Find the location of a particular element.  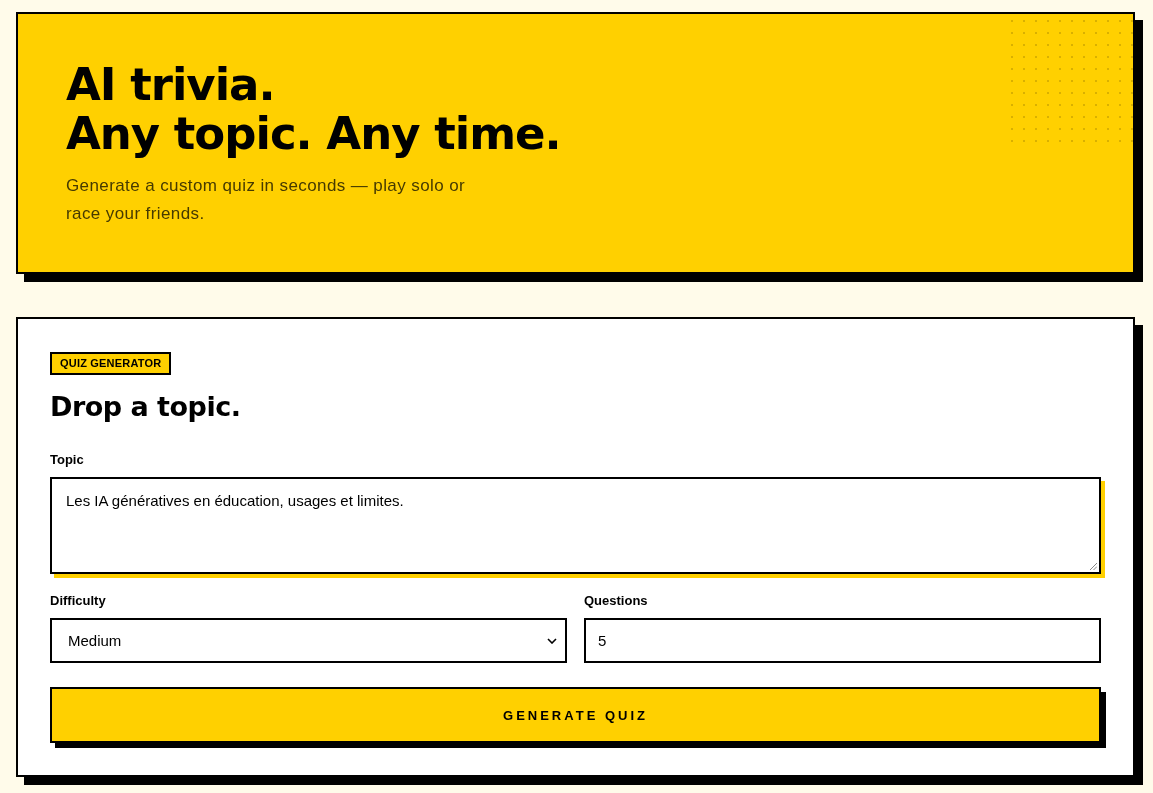

section-tag: QUIZ GENERATOR is located at coordinates (111, 363).